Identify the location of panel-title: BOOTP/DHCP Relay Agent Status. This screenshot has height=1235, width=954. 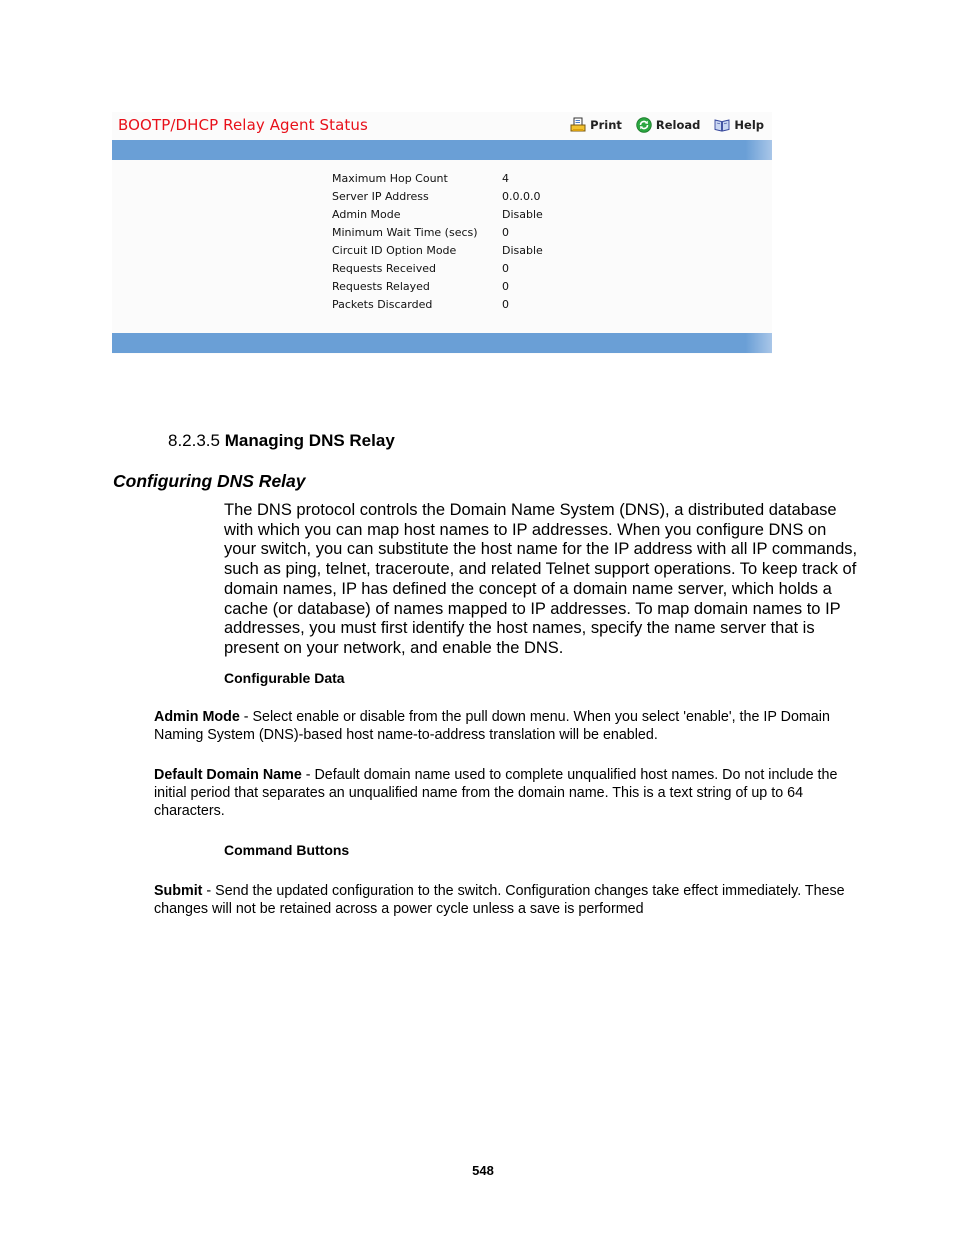
(243, 125).